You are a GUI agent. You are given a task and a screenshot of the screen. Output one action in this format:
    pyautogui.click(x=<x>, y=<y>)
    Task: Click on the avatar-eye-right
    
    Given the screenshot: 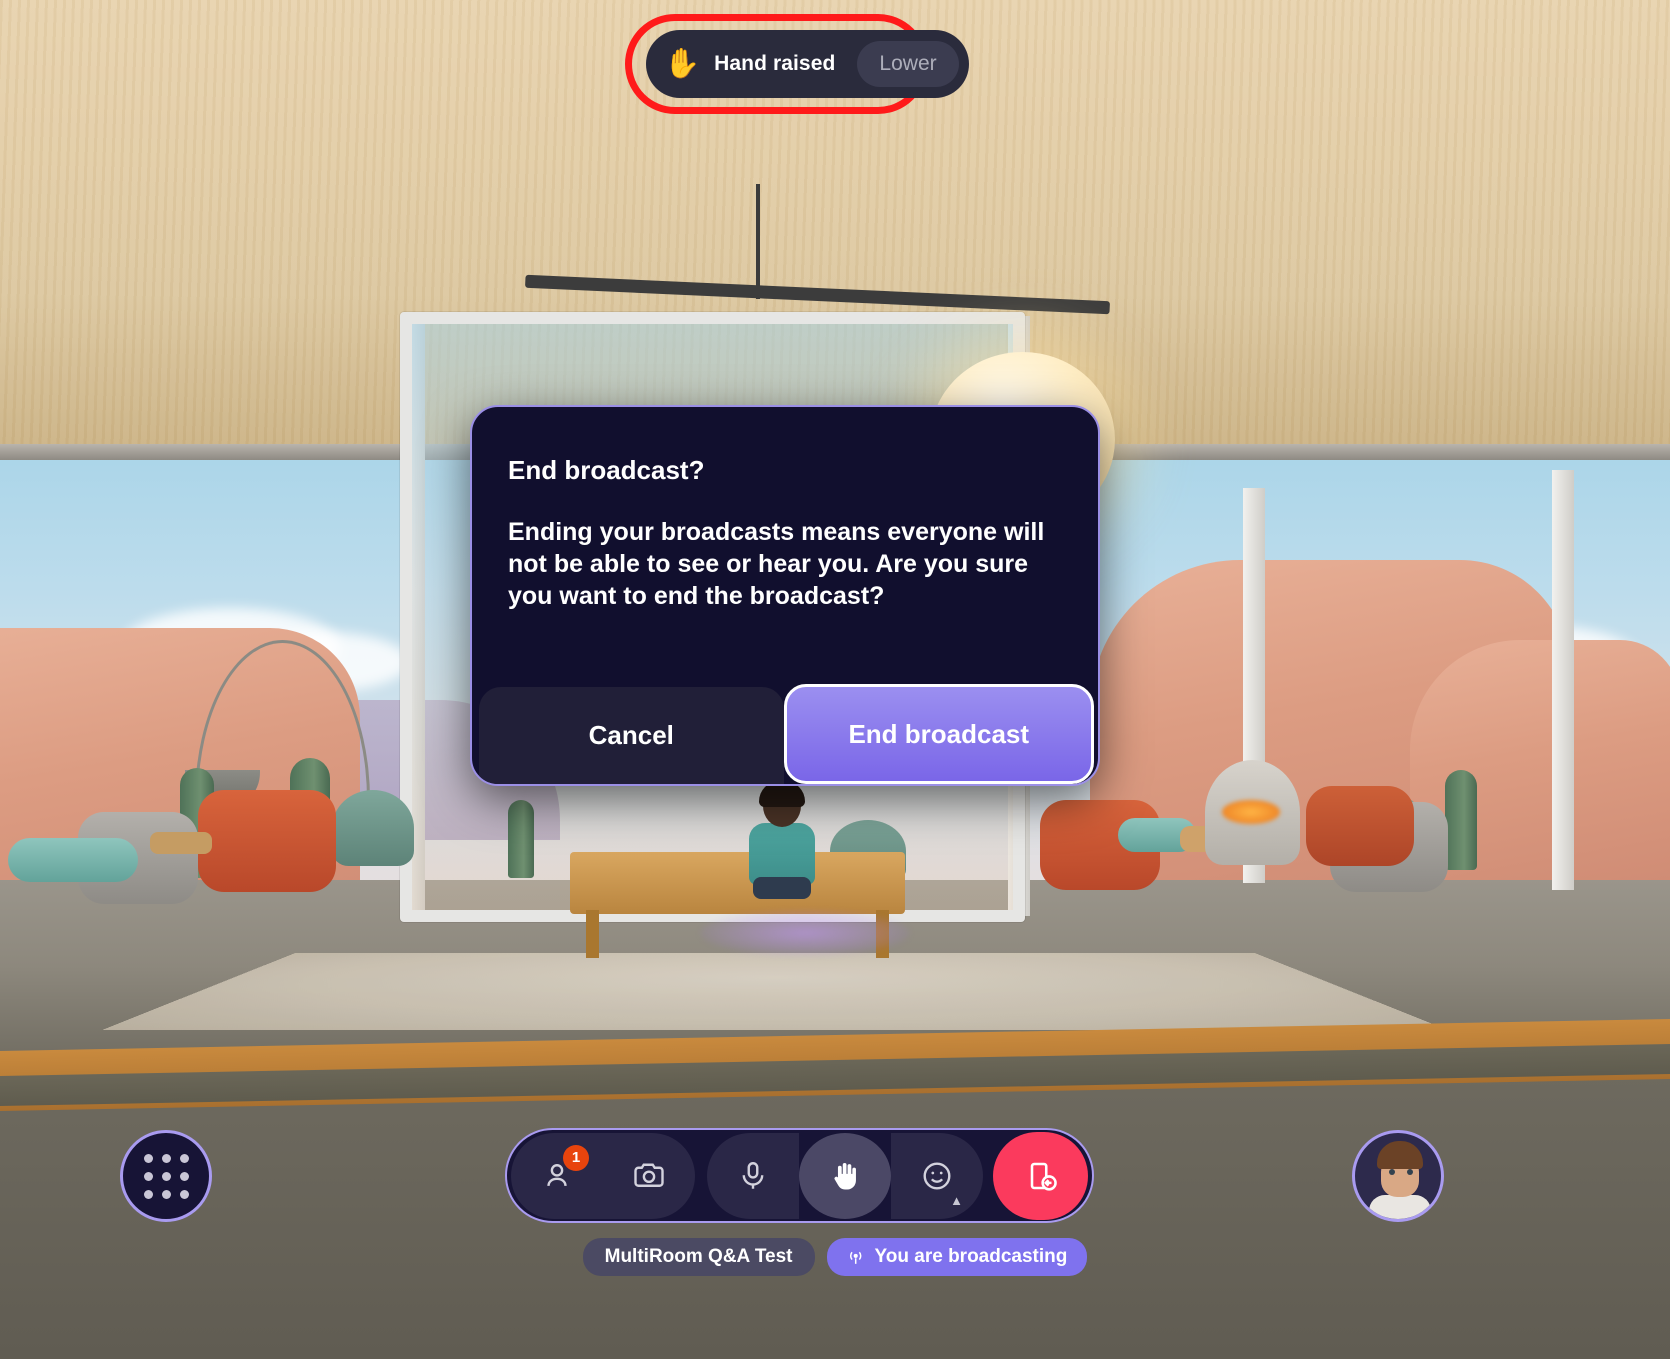 What is the action you would take?
    pyautogui.click(x=1410, y=1172)
    